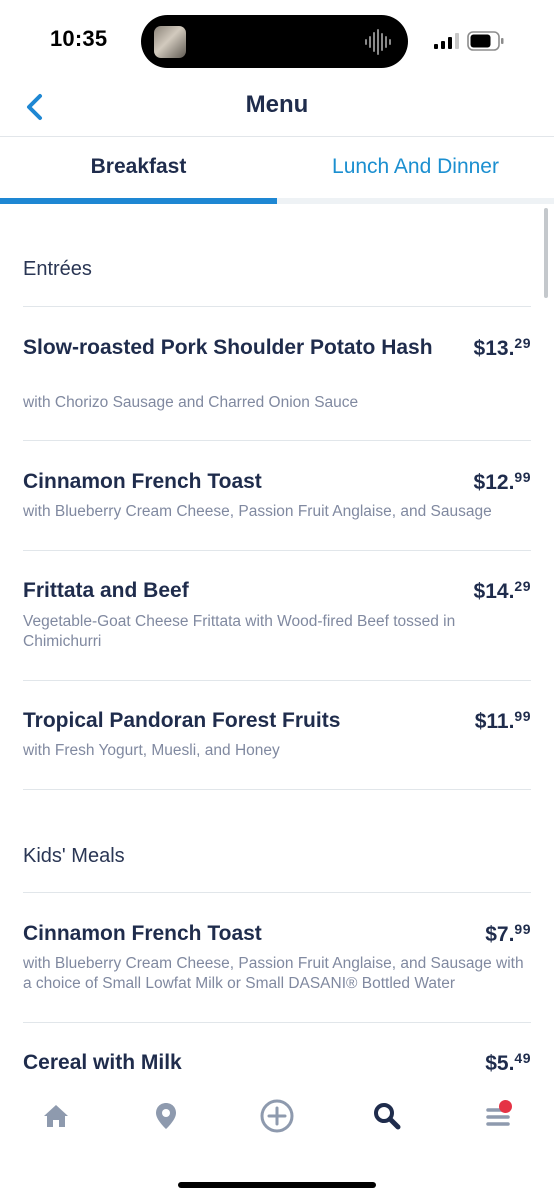  I want to click on cellular-signal-icon, so click(446, 41).